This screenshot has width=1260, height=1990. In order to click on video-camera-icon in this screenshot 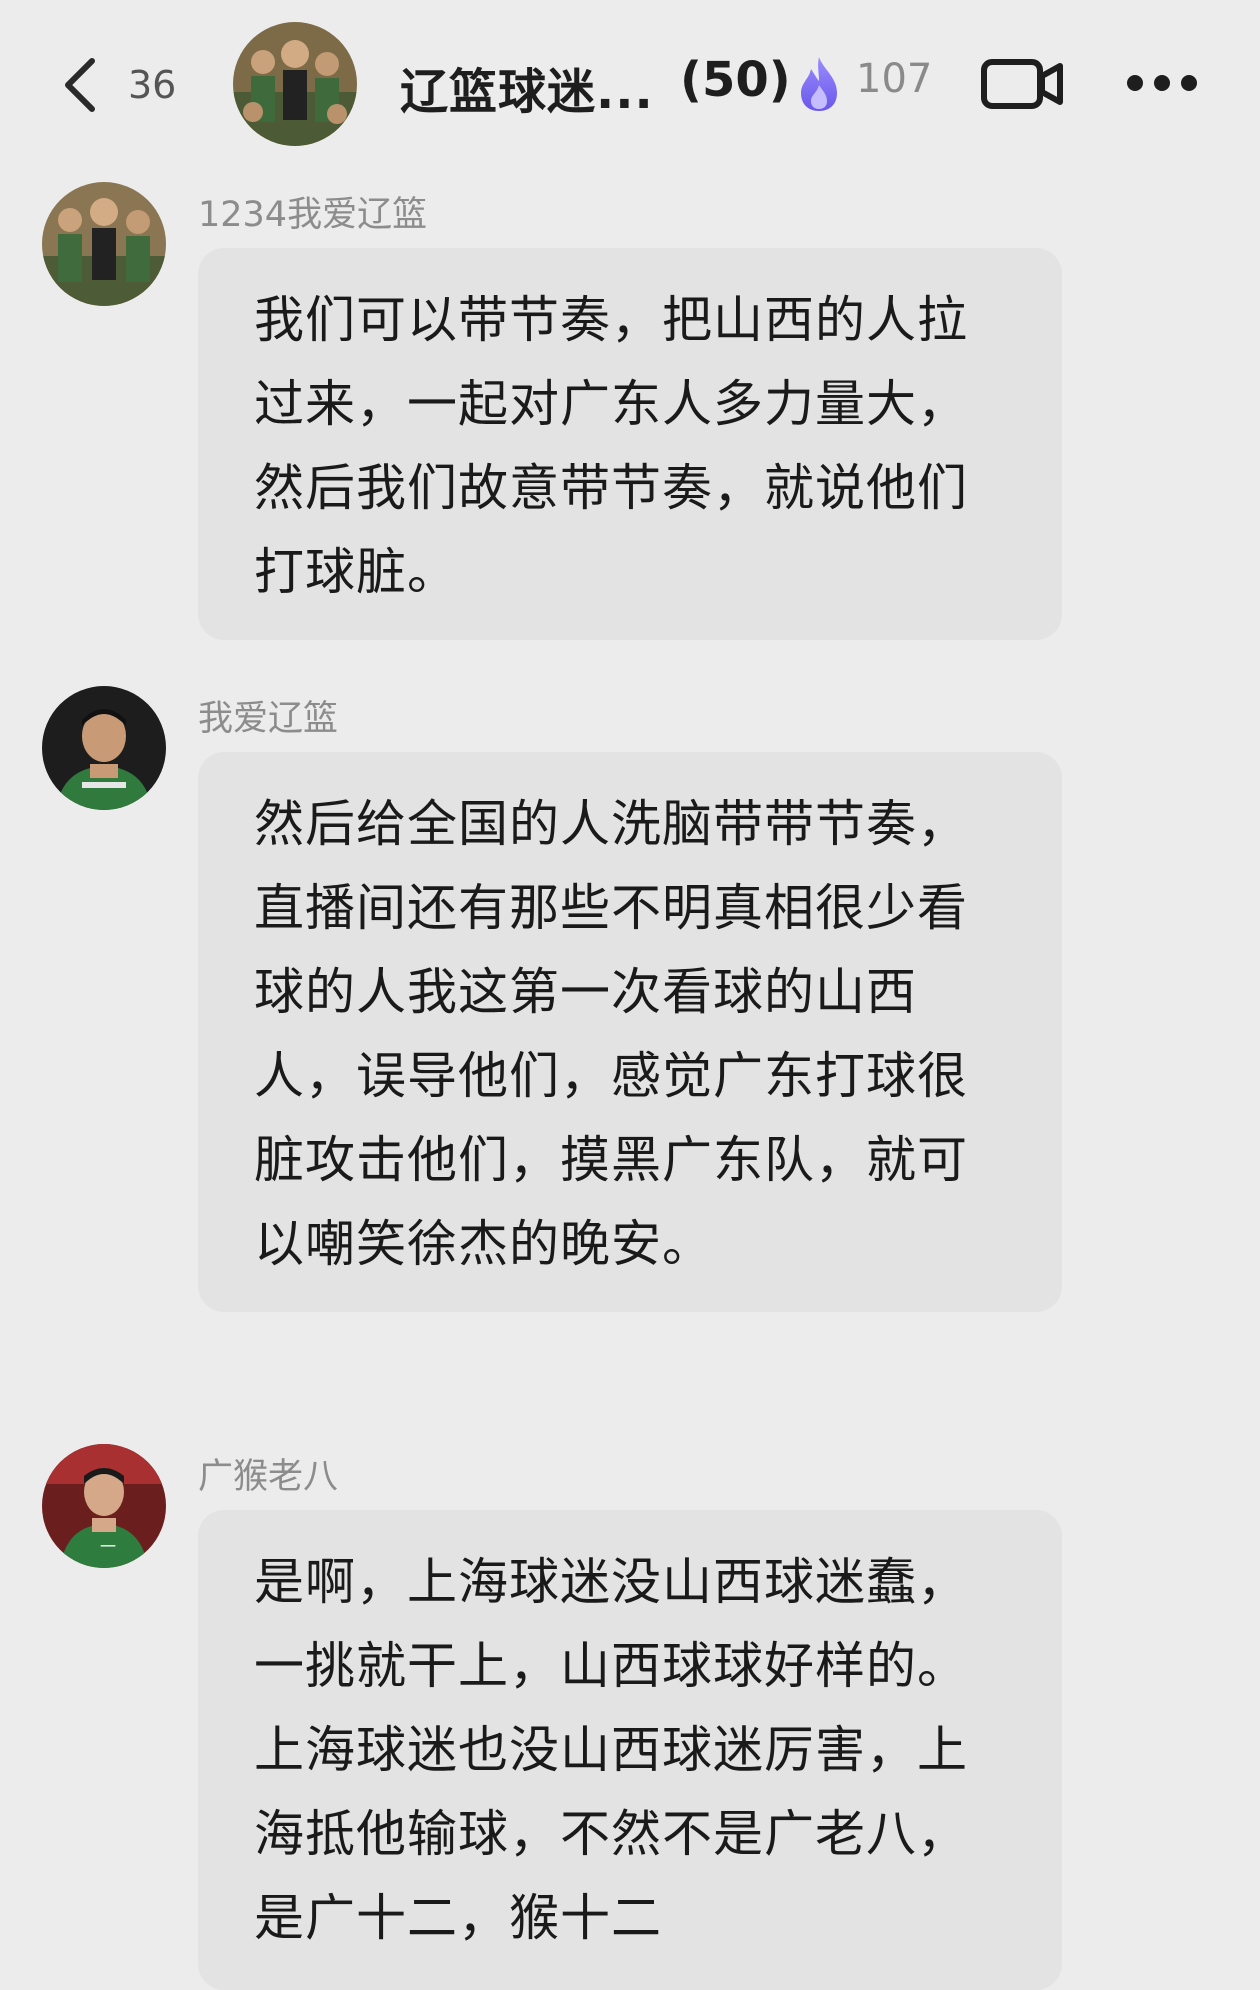, I will do `click(1022, 84)`.